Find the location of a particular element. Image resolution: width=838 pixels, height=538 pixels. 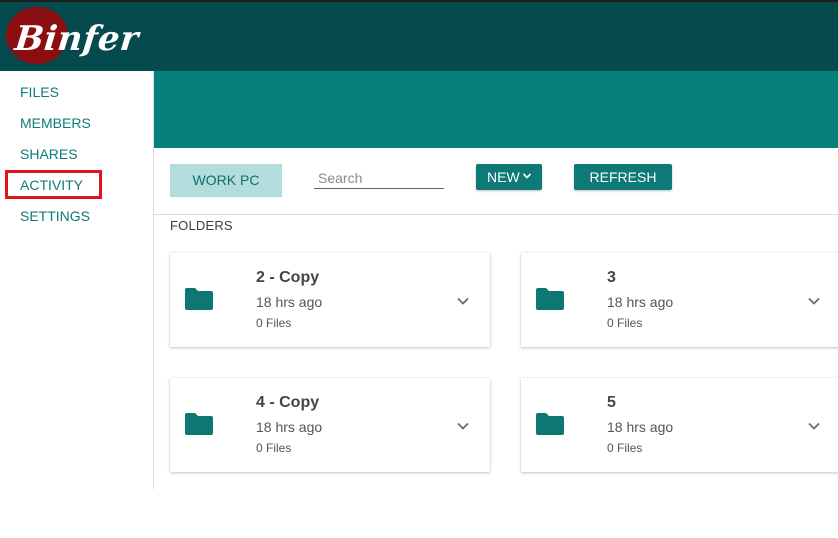

folder-card: 3 18 hrs ago 0 Files is located at coordinates (679, 300).